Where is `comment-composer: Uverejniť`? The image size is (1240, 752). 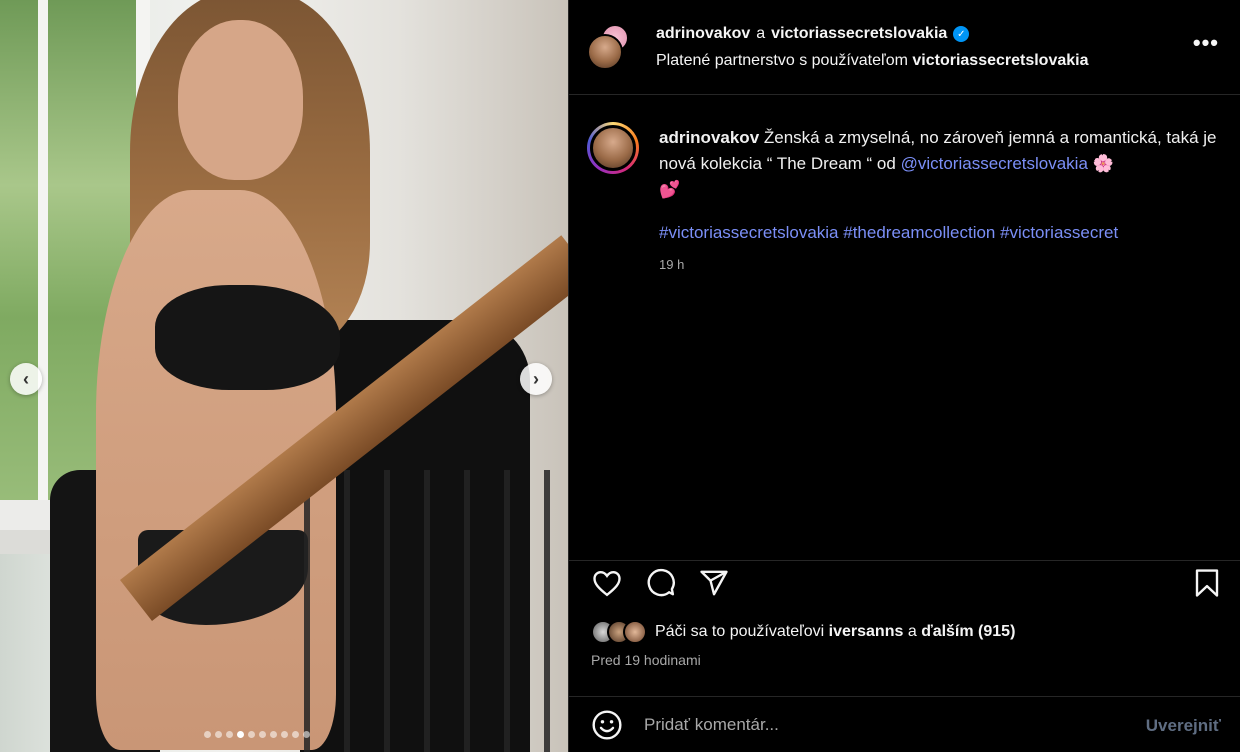
comment-composer: Uverejniť is located at coordinates (904, 724).